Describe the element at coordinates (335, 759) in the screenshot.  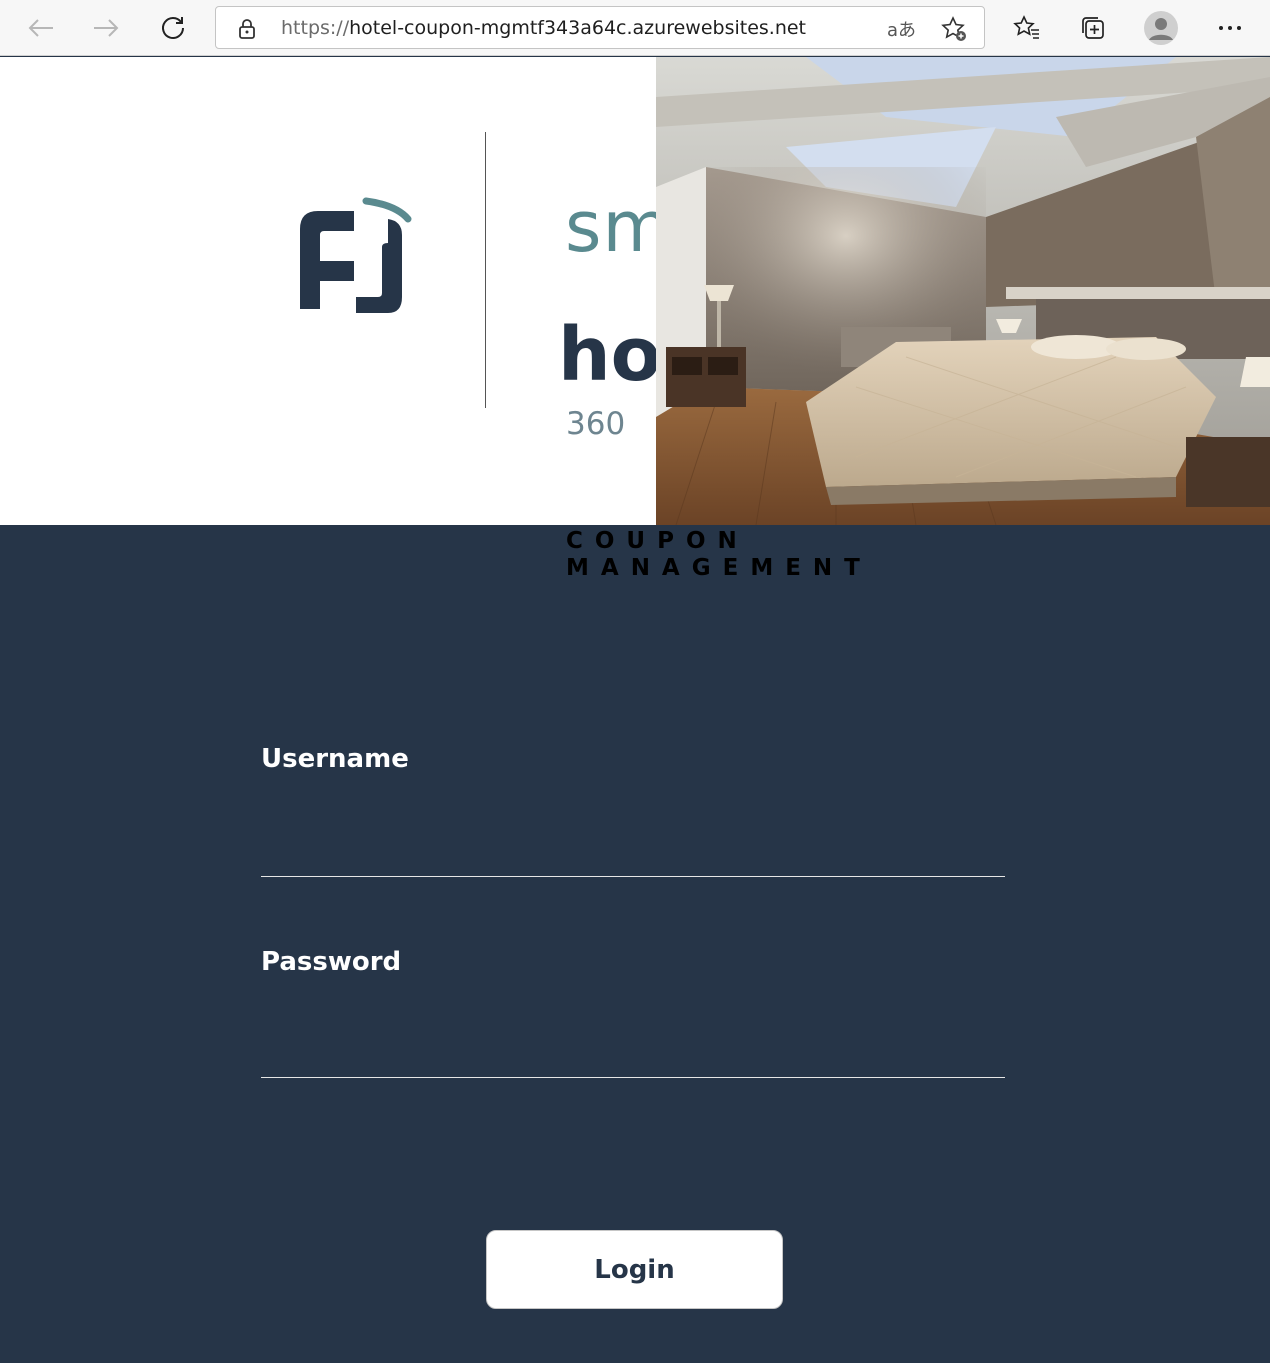
I see `username-label: Username` at that location.